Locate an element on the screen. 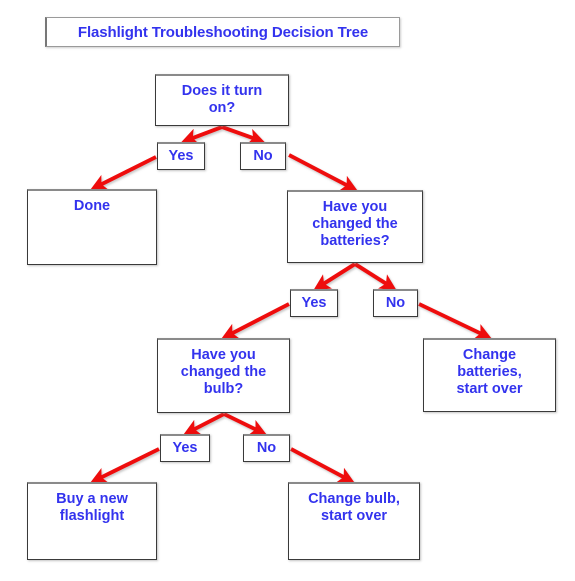 The width and height of the screenshot is (575, 581). diagram-title-text: Flashlight Troubleshooting Decision Tree is located at coordinates (223, 32).